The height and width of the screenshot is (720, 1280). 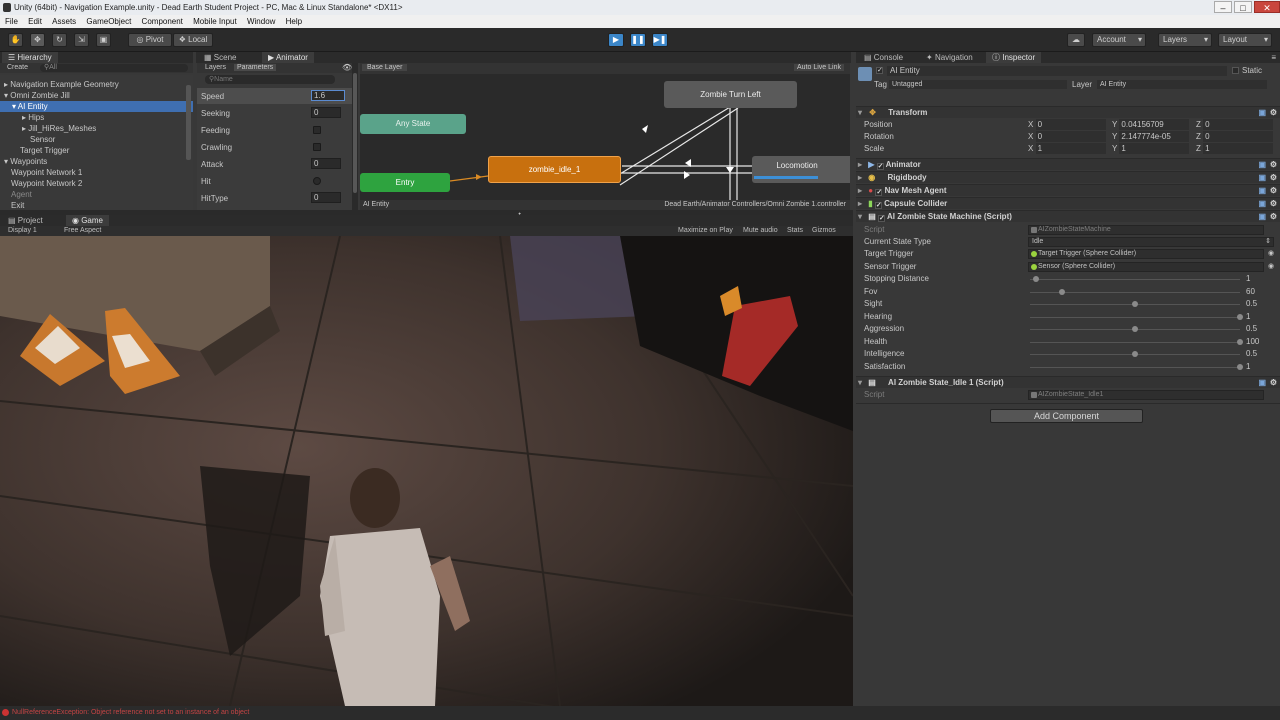 I want to click on slider-value: 100, so click(x=1252, y=341).